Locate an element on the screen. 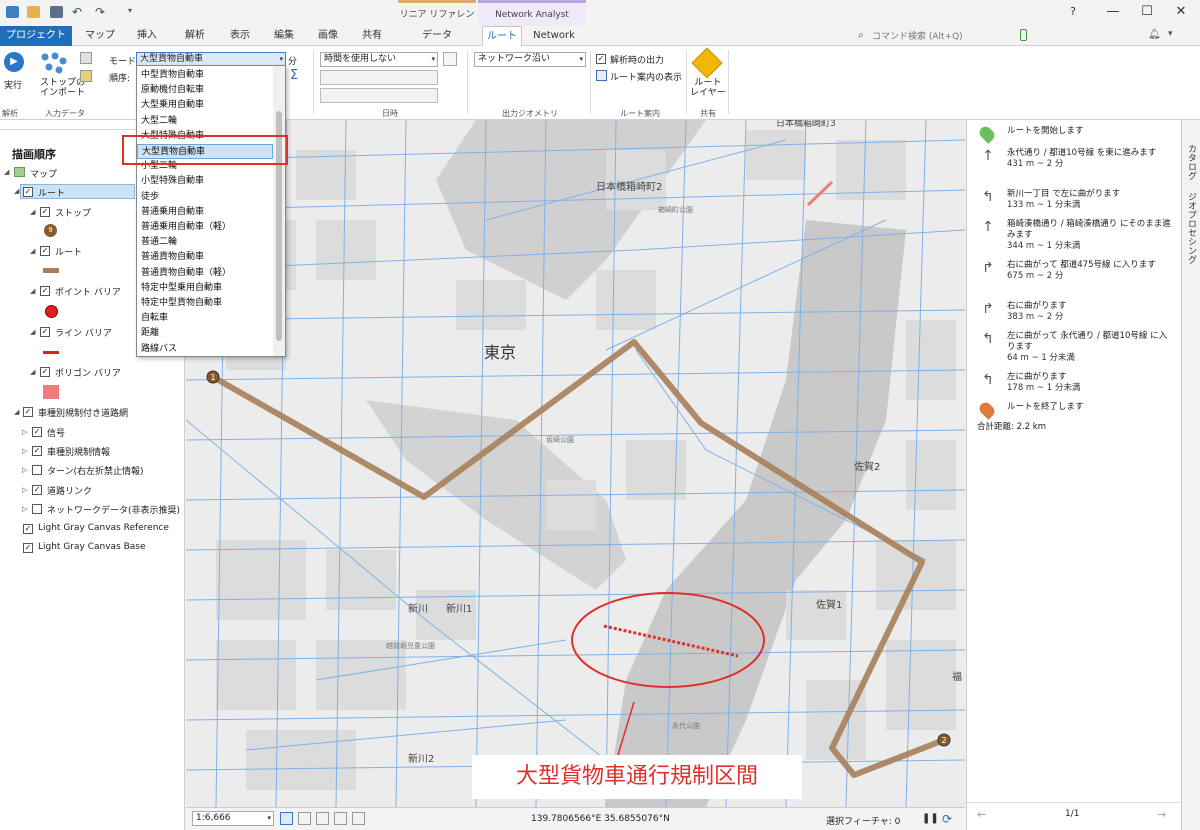  route-layer-checkbox: ✓ is located at coordinates (28, 192).